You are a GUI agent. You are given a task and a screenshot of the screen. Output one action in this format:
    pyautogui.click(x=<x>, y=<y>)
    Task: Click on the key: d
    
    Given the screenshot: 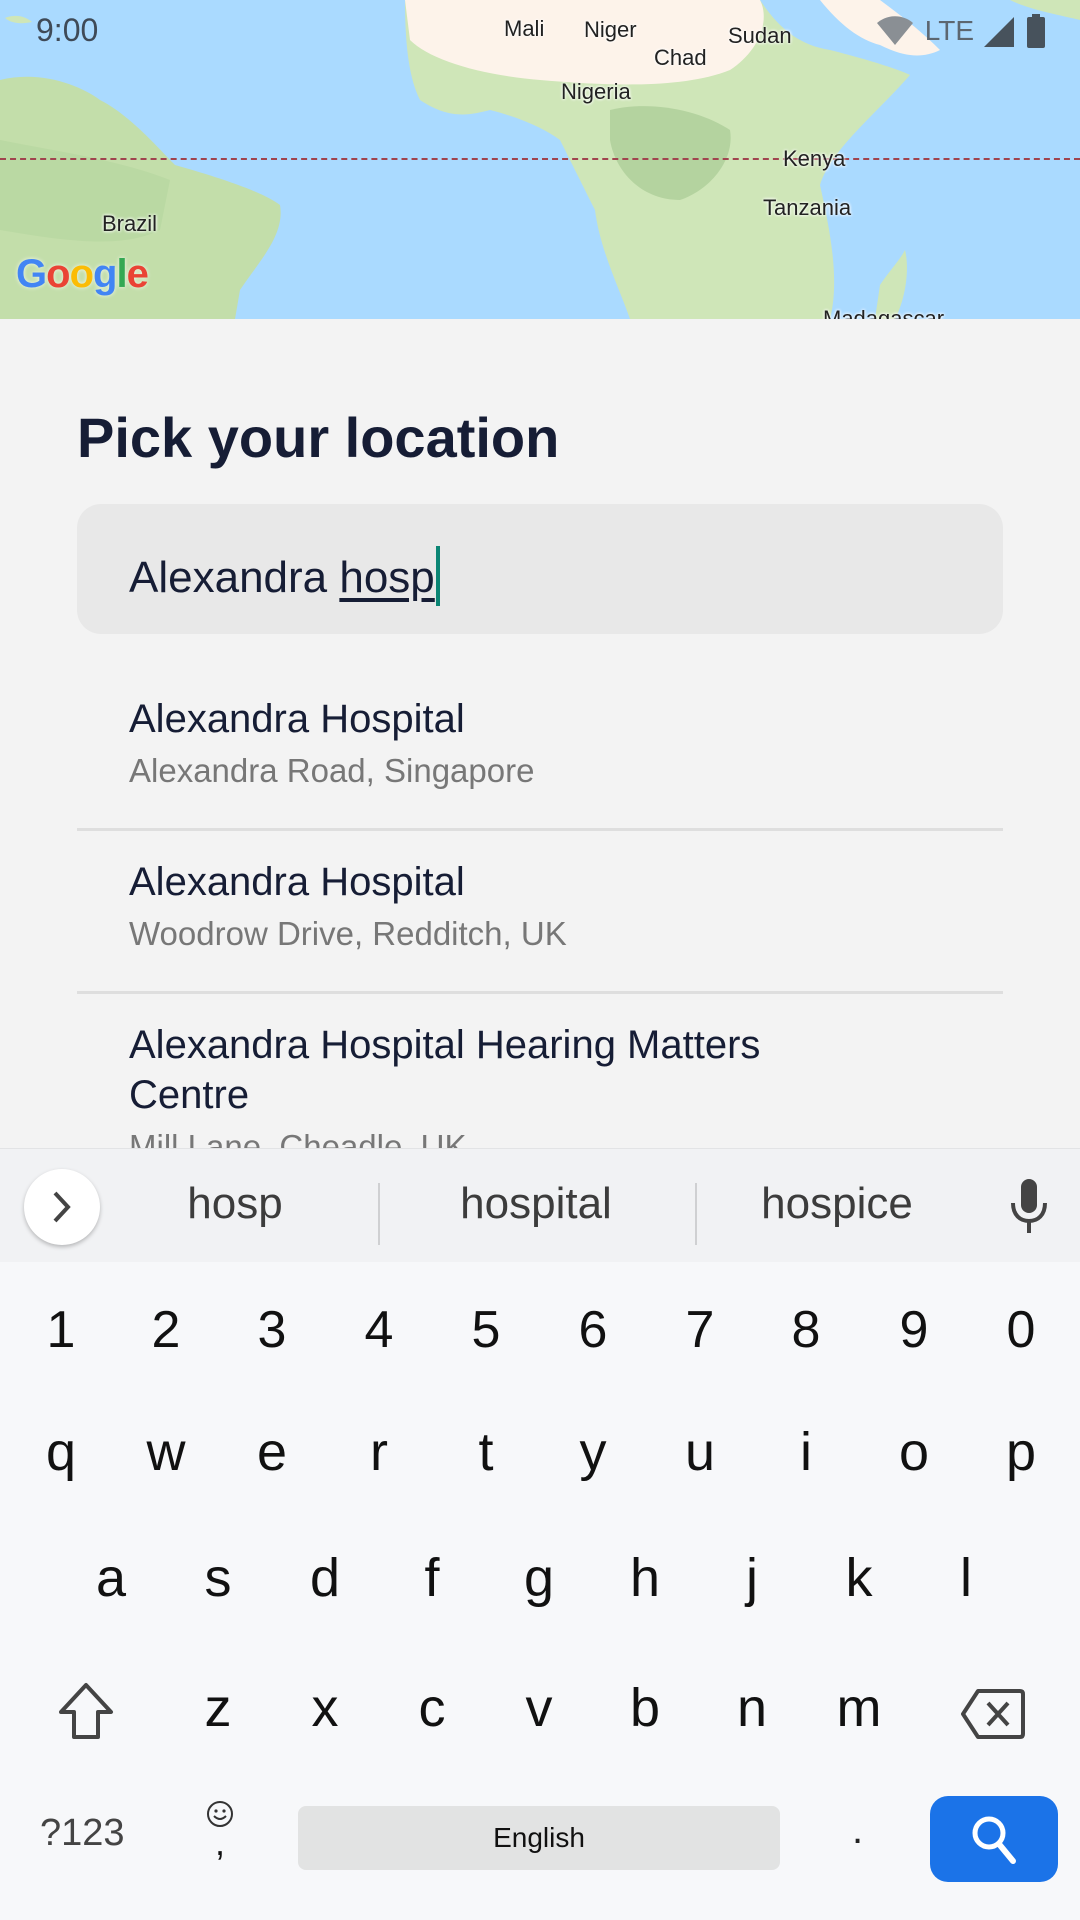 What is the action you would take?
    pyautogui.click(x=325, y=1578)
    